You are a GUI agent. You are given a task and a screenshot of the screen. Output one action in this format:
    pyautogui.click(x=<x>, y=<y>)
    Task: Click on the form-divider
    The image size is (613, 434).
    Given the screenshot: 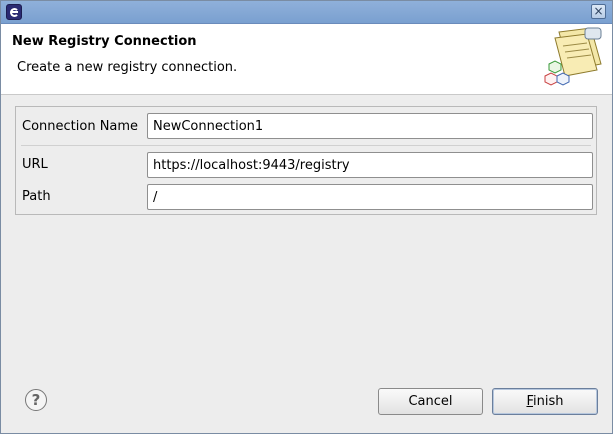 What is the action you would take?
    pyautogui.click(x=306, y=145)
    